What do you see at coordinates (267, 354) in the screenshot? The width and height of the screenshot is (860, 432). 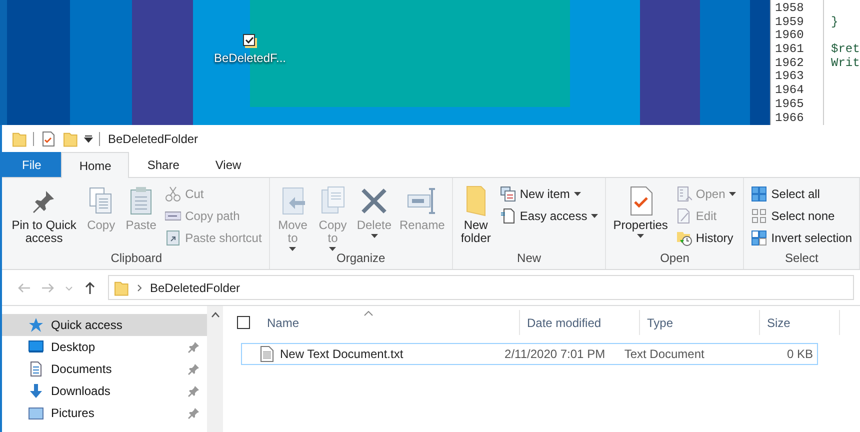 I see `text-file-icon` at bounding box center [267, 354].